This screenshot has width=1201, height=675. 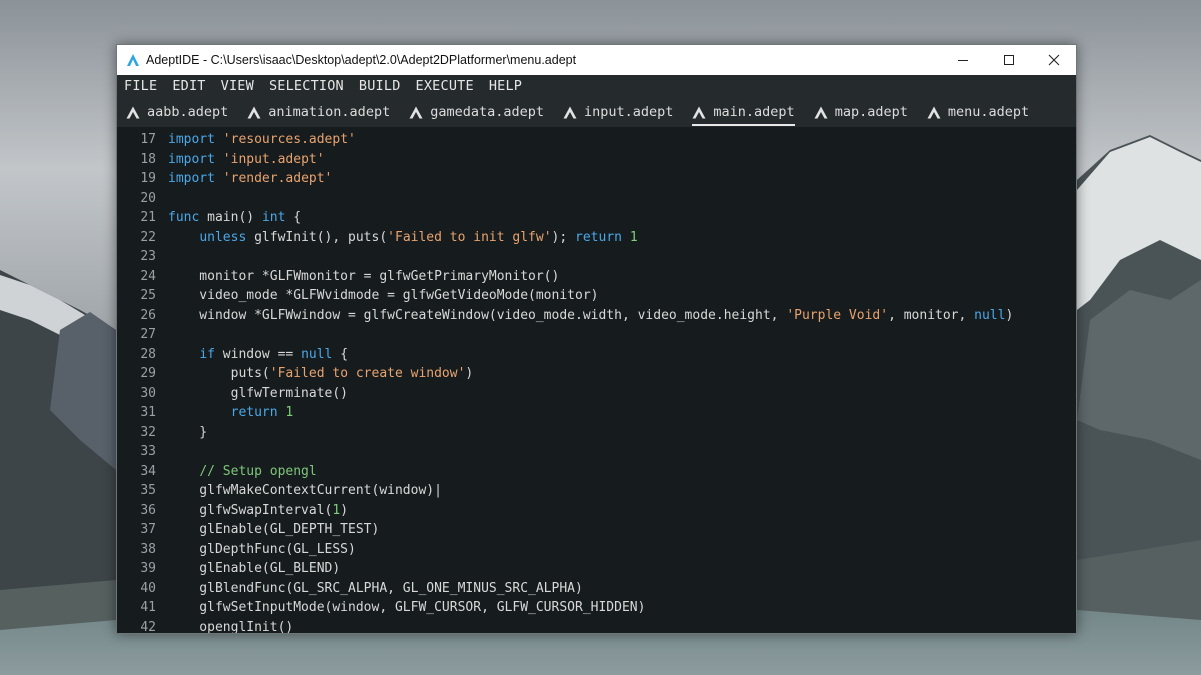 I want to click on tab-animation: animation.adept, so click(x=318, y=112).